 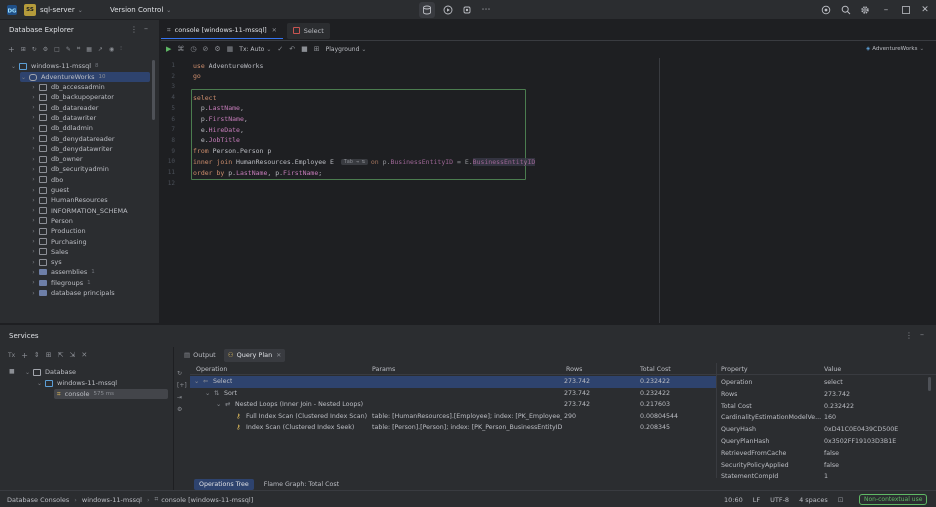 What do you see at coordinates (218, 129) in the screenshot?
I see `code-line: e. HireDate,` at bounding box center [218, 129].